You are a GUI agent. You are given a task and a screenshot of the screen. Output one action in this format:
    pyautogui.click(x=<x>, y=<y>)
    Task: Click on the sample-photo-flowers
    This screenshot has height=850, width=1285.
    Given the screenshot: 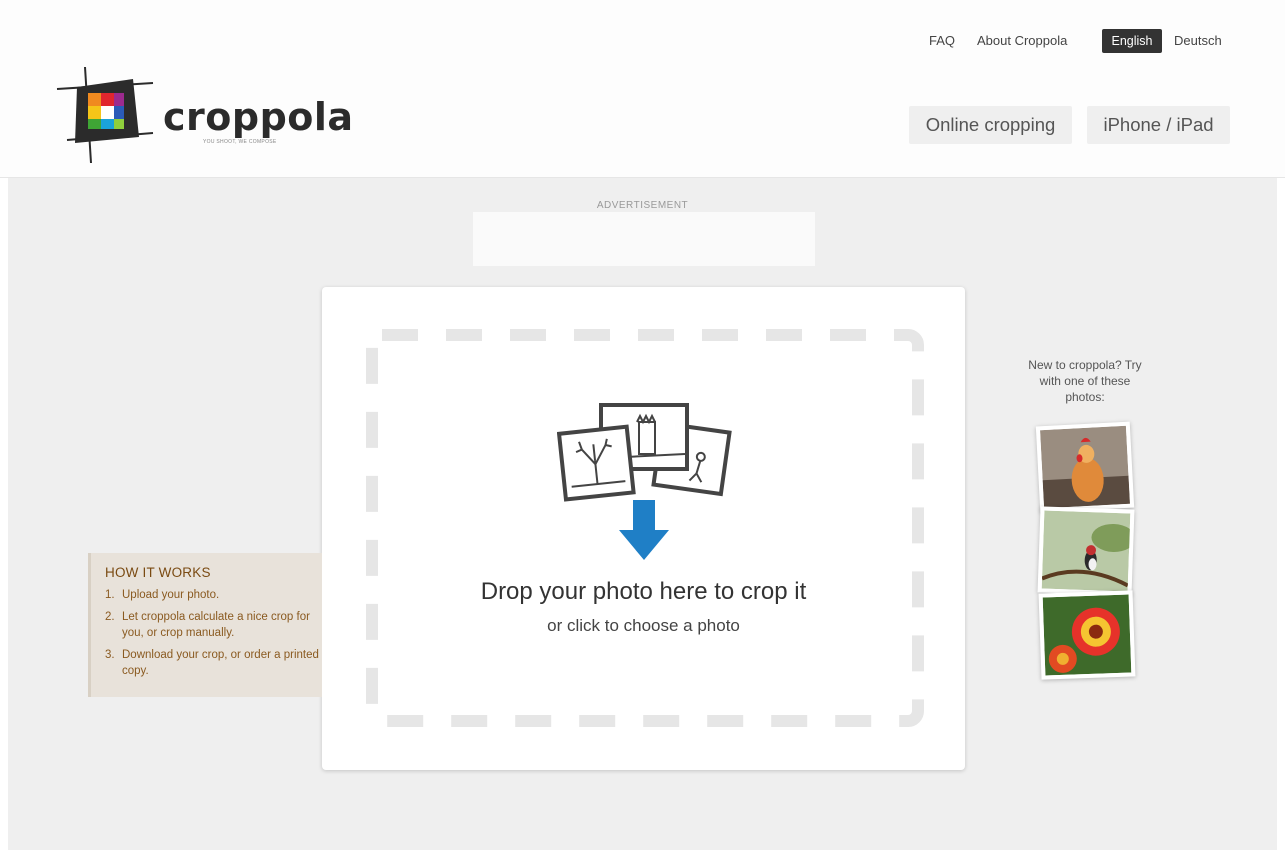 What is the action you would take?
    pyautogui.click(x=1087, y=635)
    